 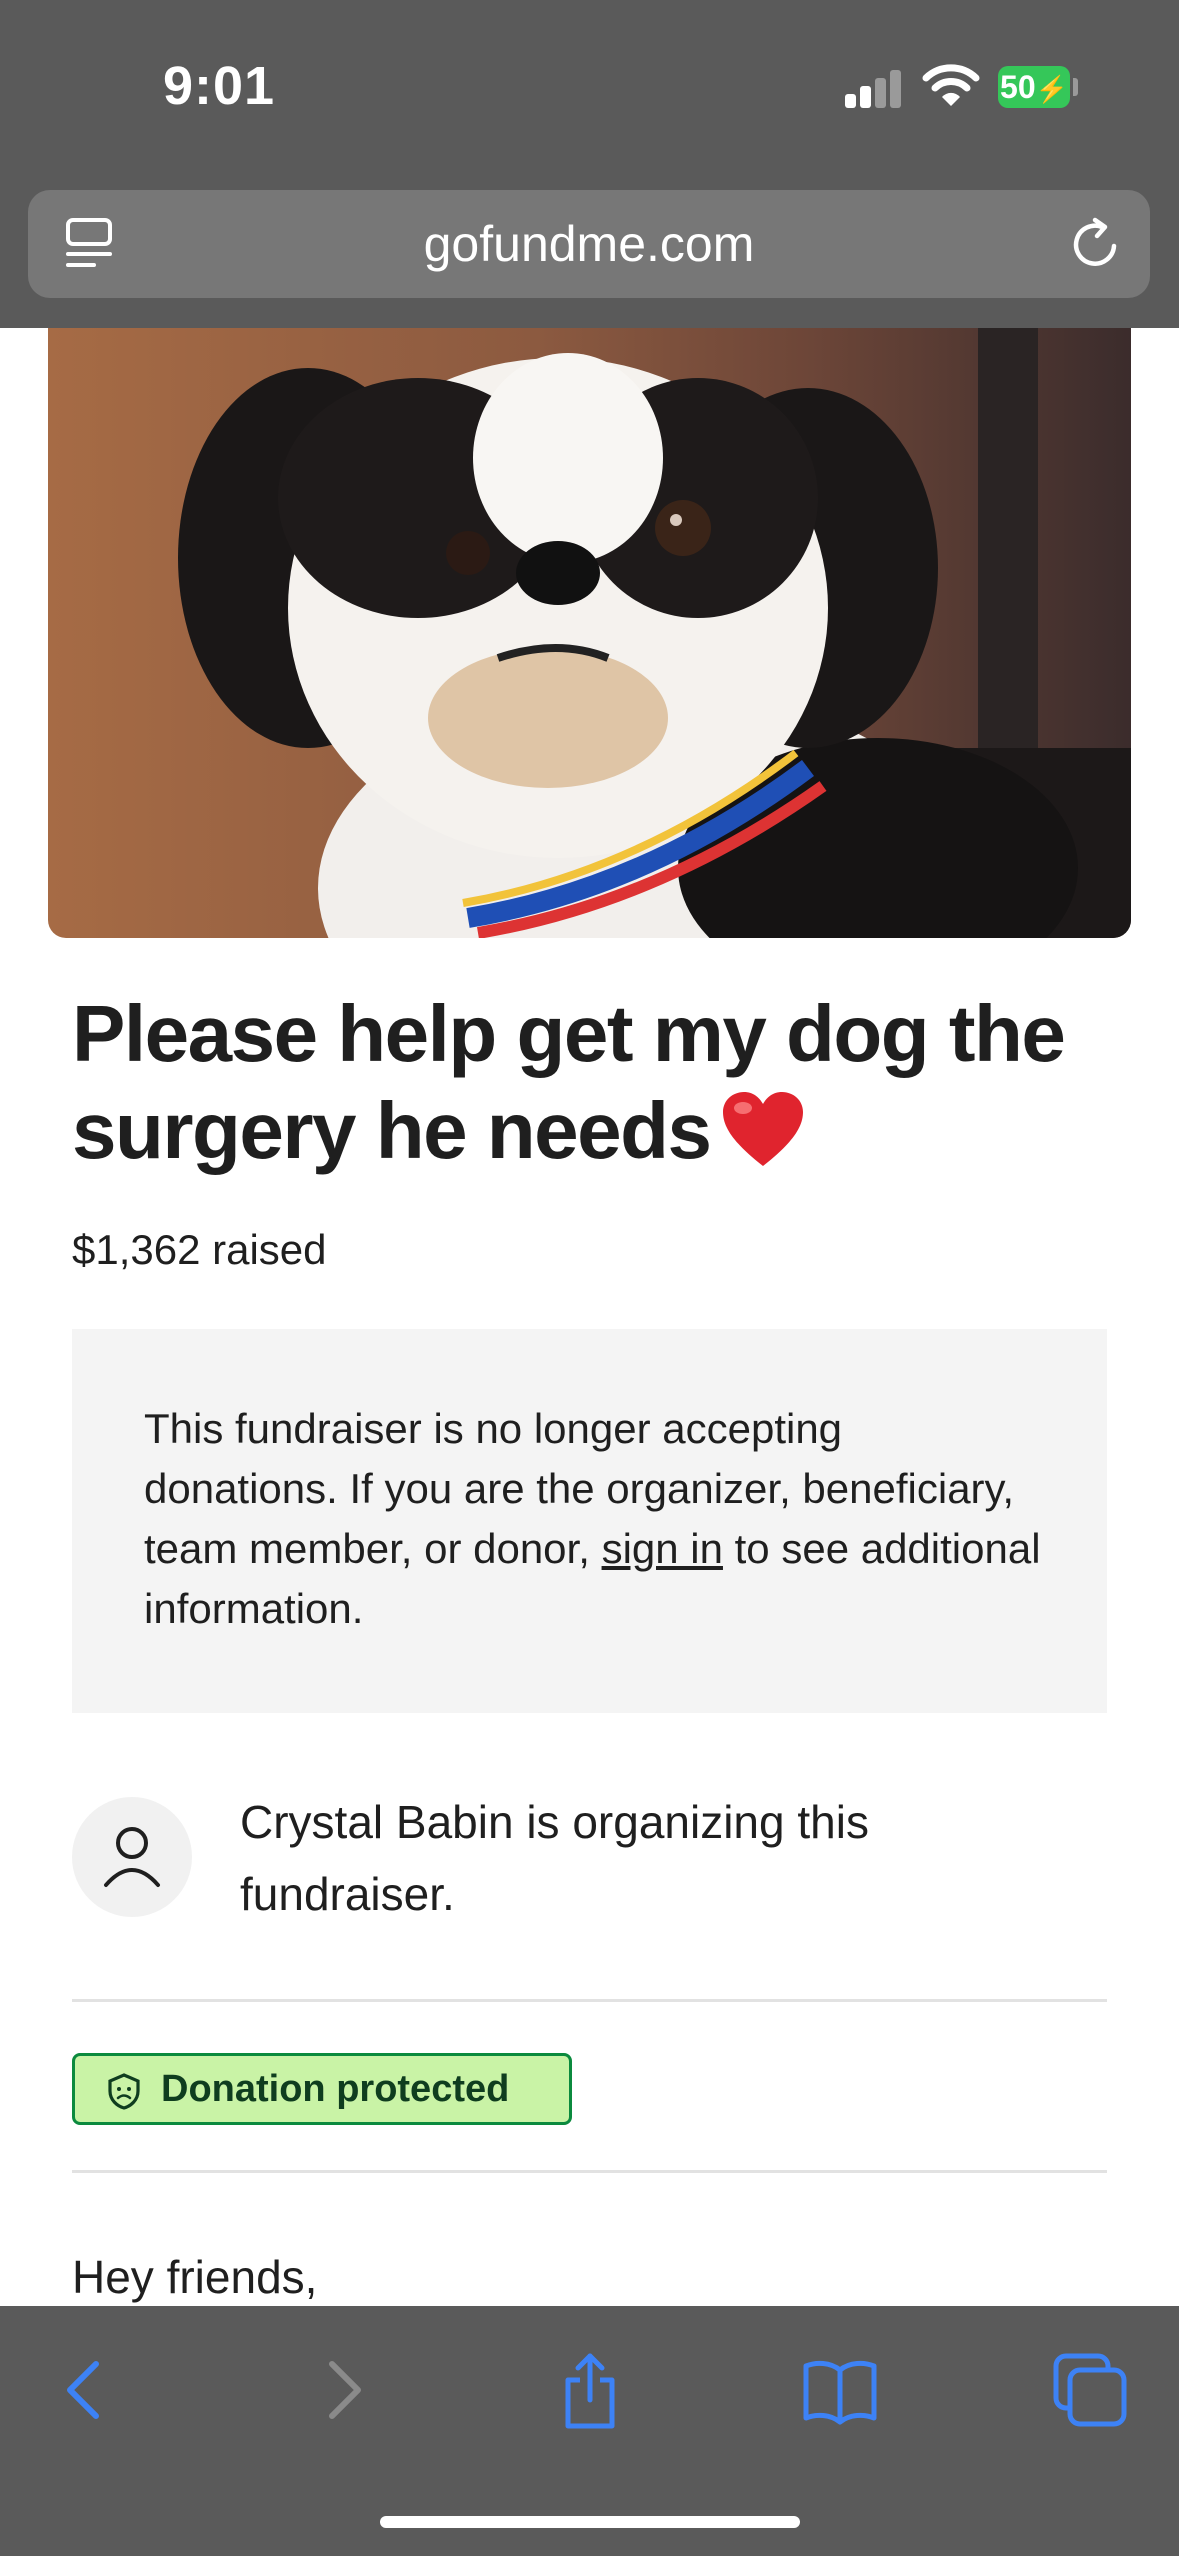 What do you see at coordinates (335, 2089) in the screenshot?
I see `donation-protected-label: Donation protected` at bounding box center [335, 2089].